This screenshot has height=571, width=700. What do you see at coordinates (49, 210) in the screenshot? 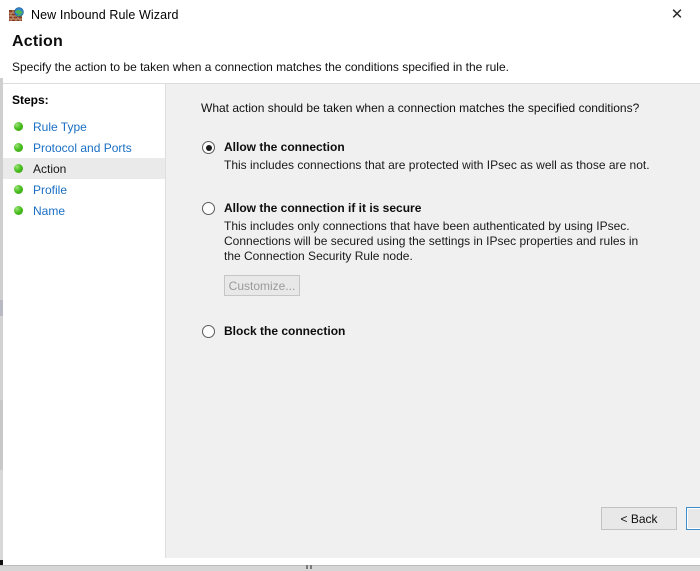
I see `sidebar-item-label: Name` at bounding box center [49, 210].